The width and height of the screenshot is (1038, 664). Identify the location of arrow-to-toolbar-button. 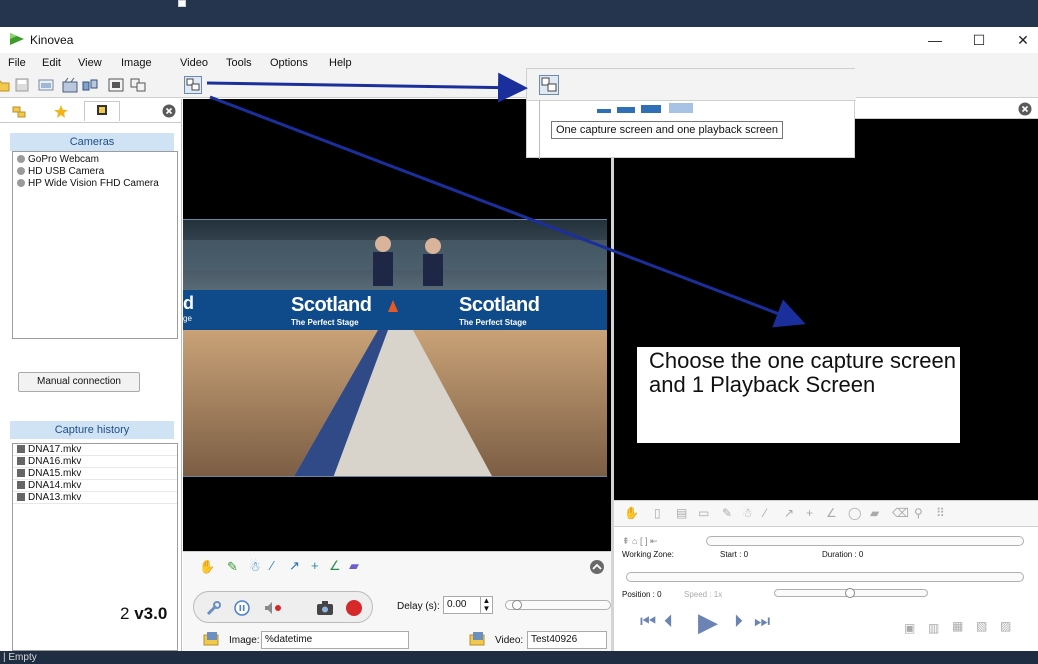
(367, 87).